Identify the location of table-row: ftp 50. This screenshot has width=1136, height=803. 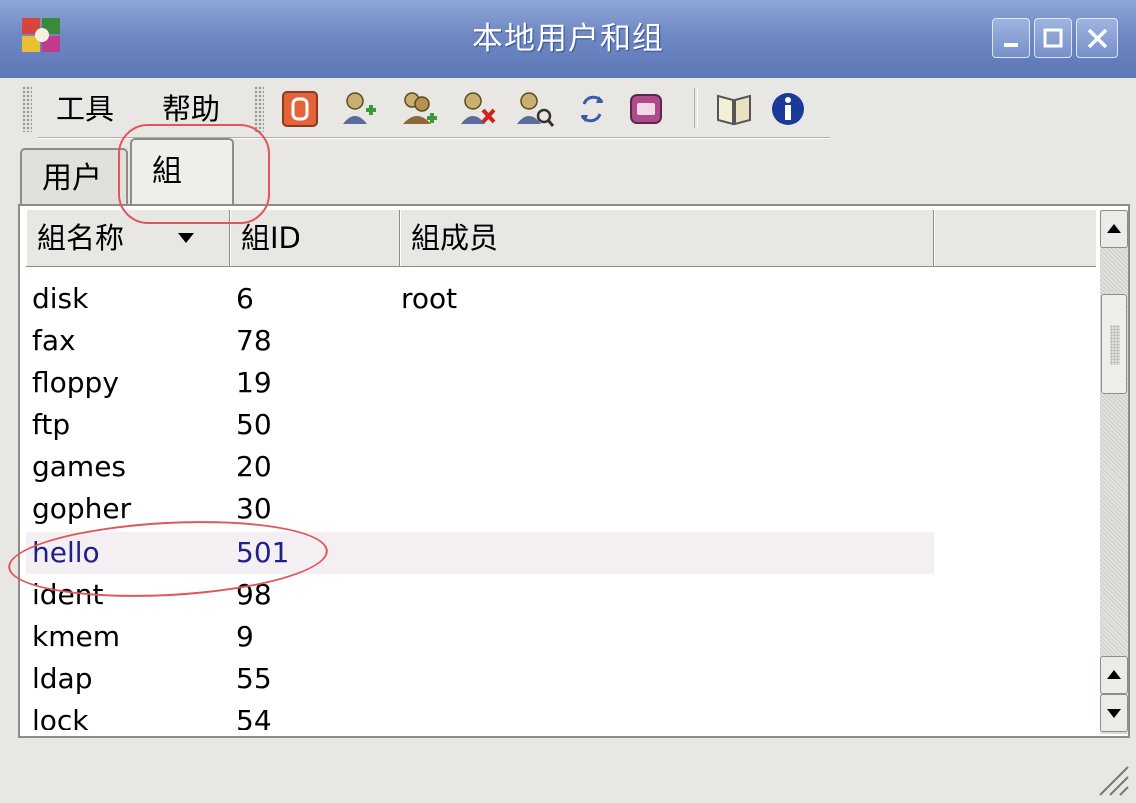
(561, 425).